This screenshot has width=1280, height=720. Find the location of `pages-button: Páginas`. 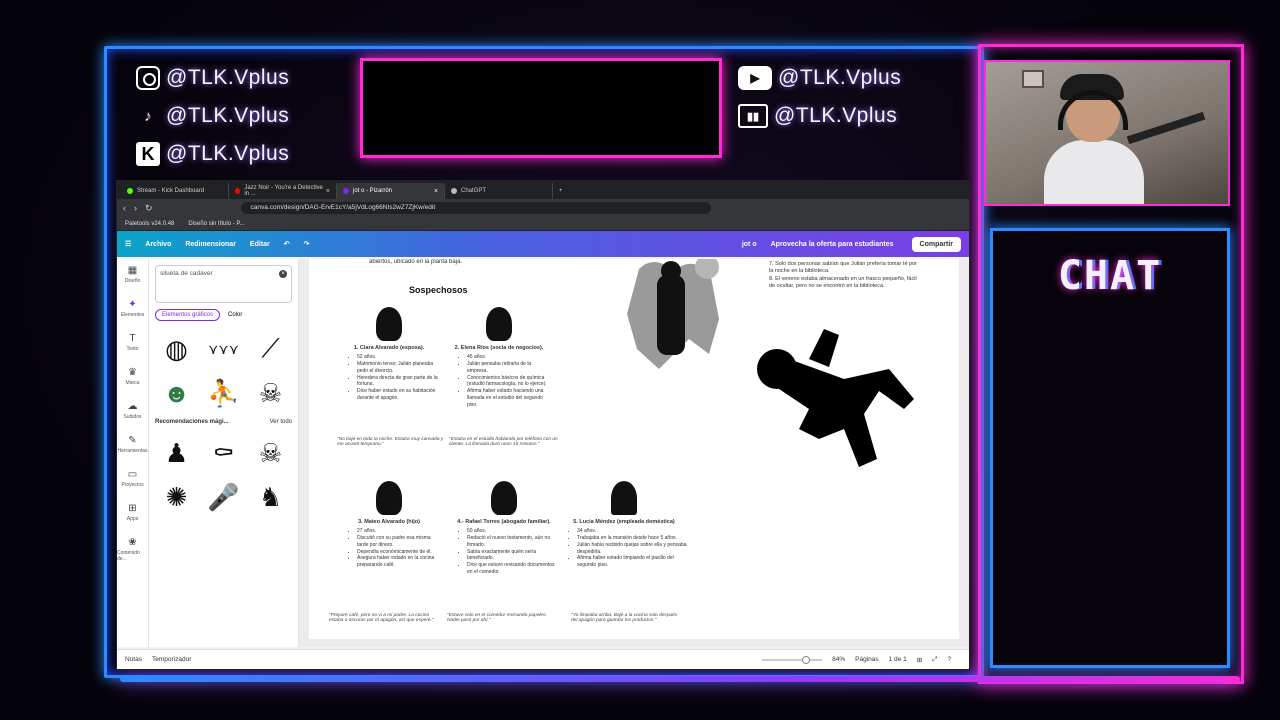

pages-button: Páginas is located at coordinates (867, 659).